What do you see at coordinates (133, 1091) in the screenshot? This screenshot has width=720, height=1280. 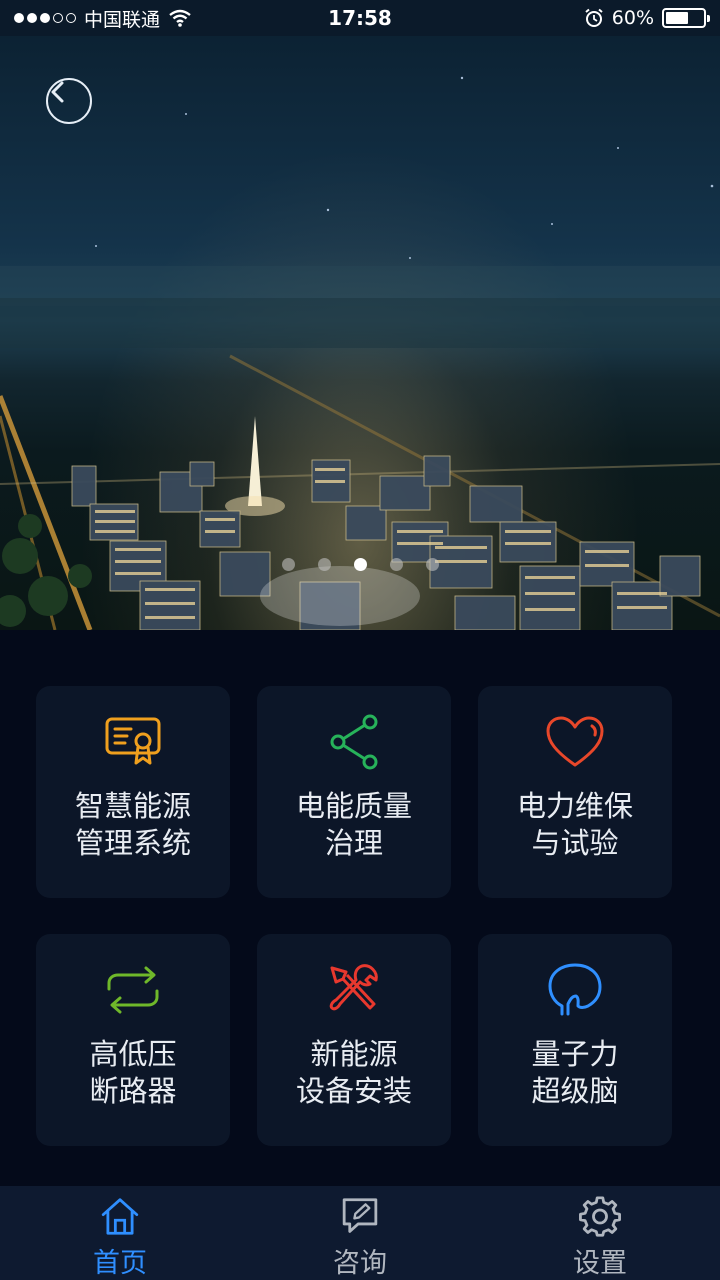 I see `tile-label-line2: 断路器` at bounding box center [133, 1091].